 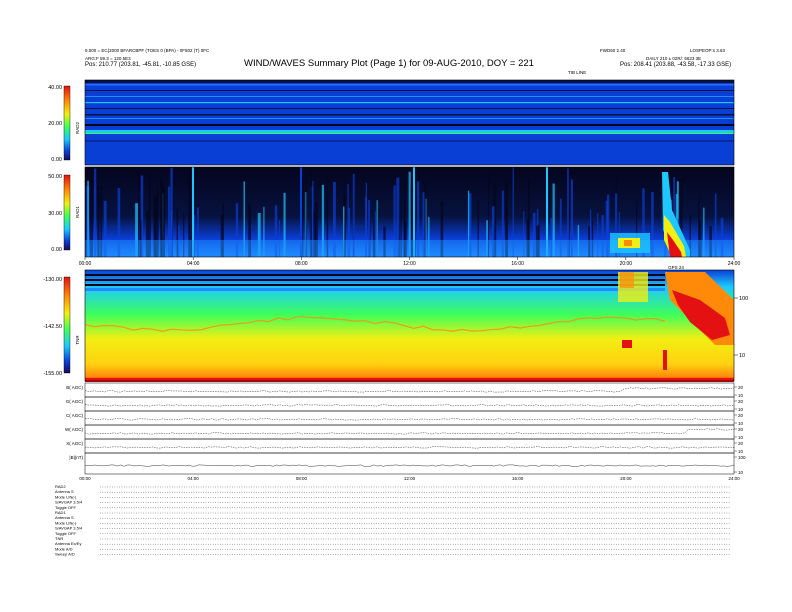 I want to click on tnr-cbar-tick-mid: -142.50, so click(x=52, y=327).